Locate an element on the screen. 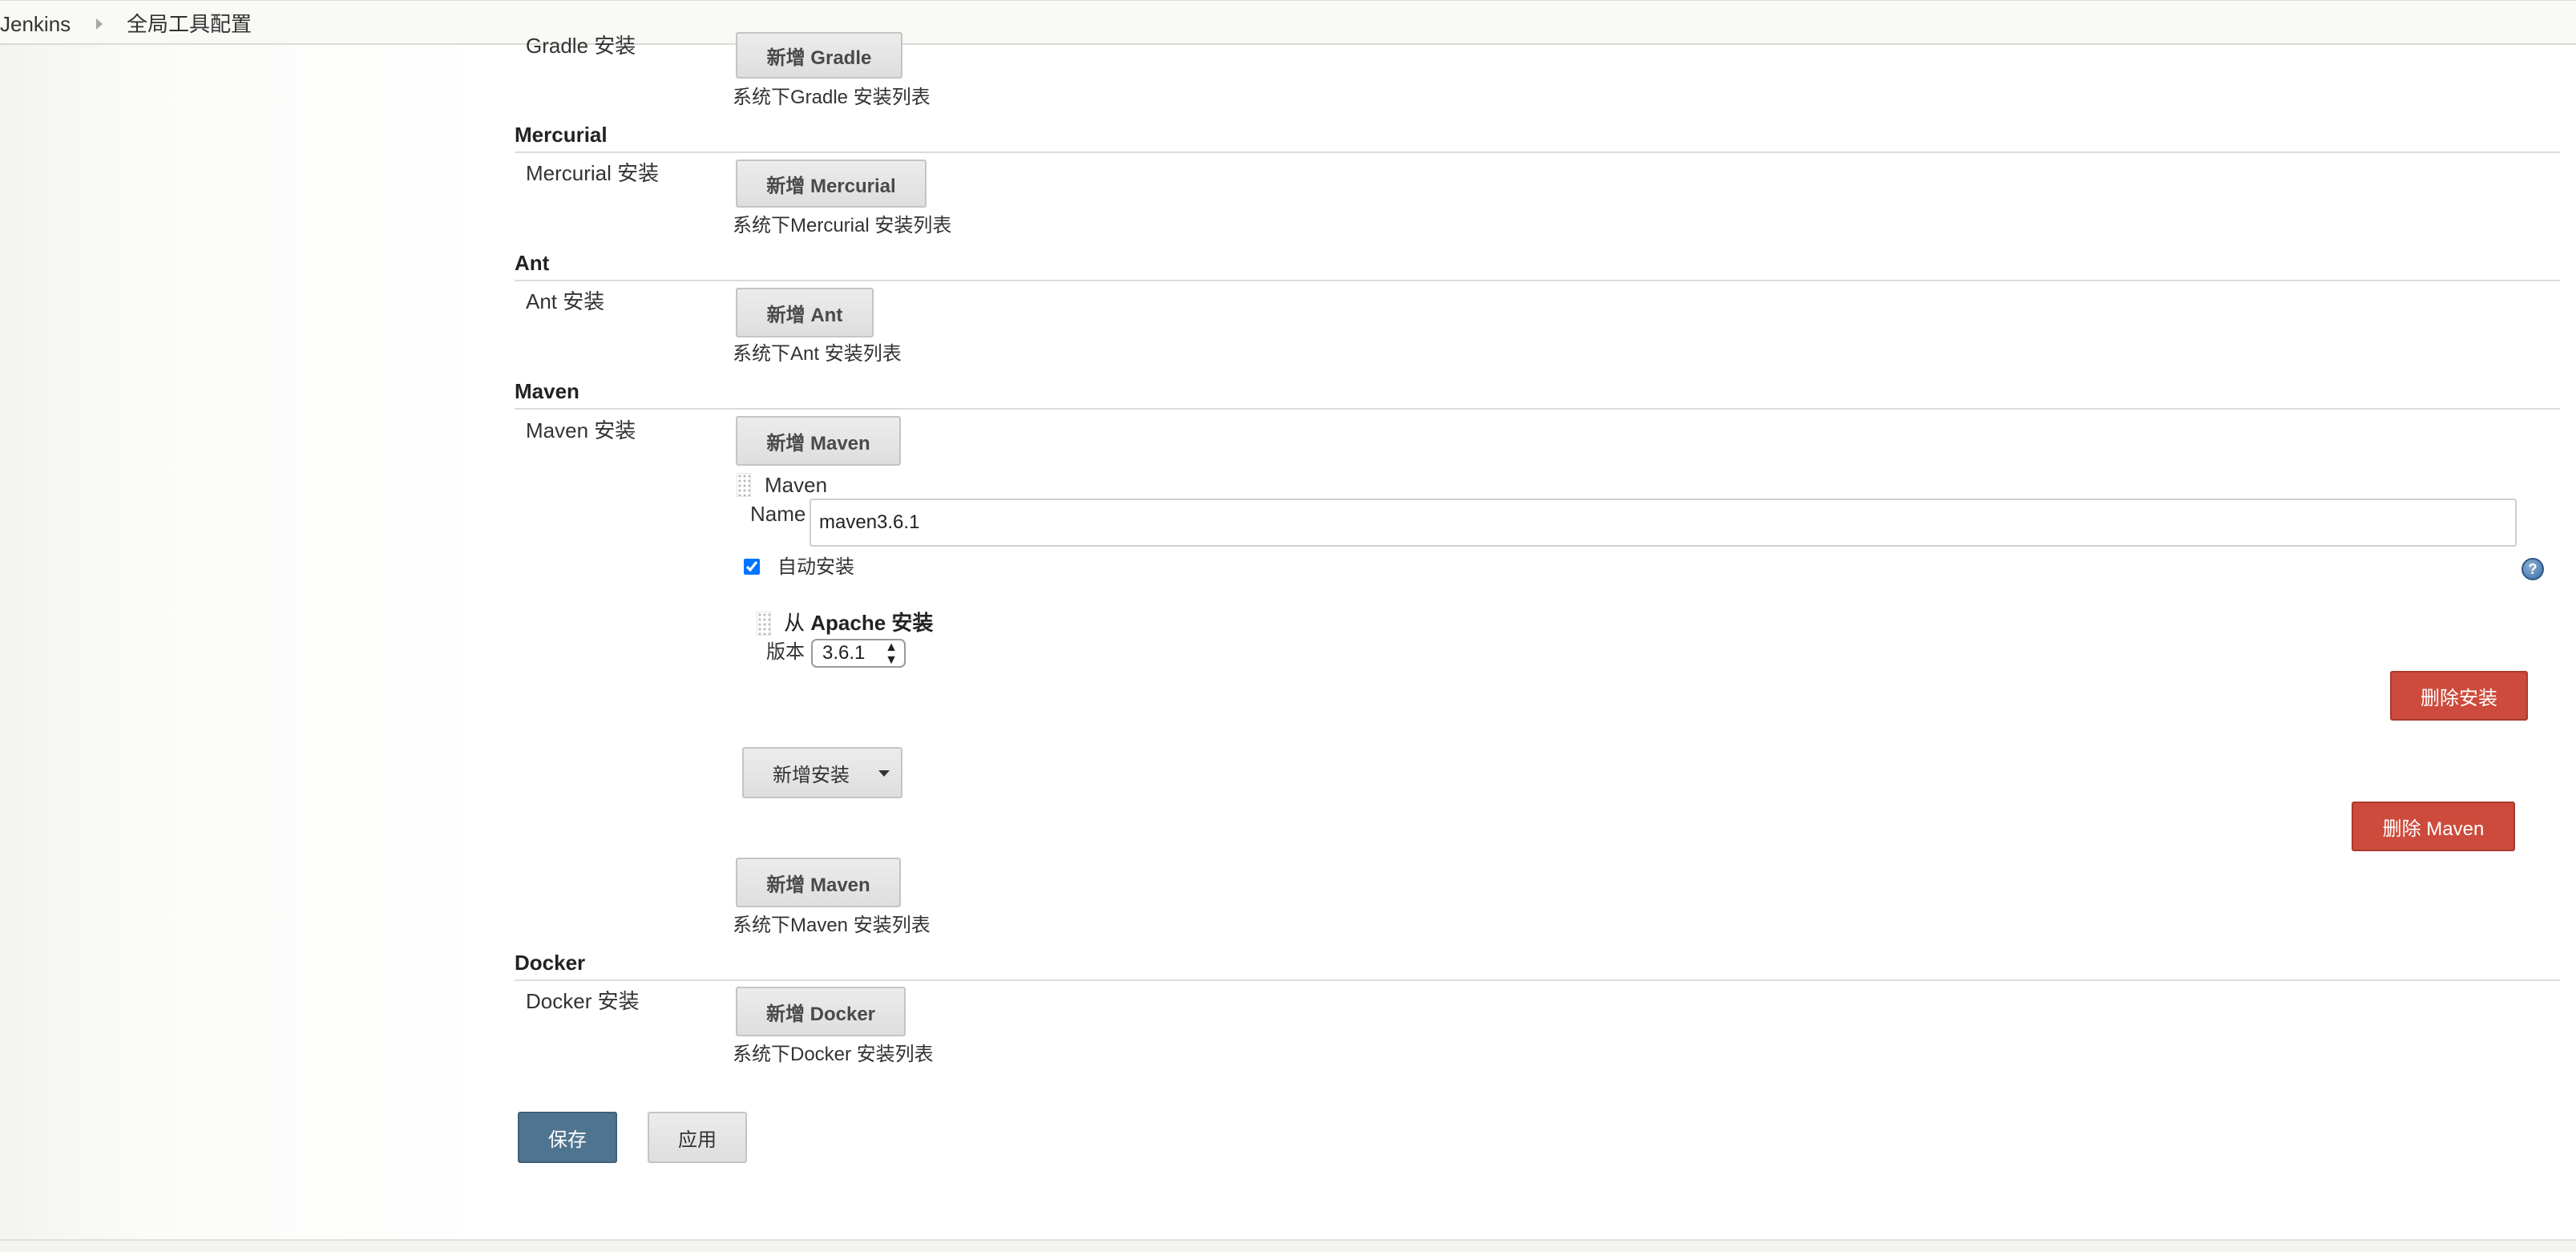 The width and height of the screenshot is (2576, 1252). select-arrows-icon: ▲ ▼ is located at coordinates (892, 653).